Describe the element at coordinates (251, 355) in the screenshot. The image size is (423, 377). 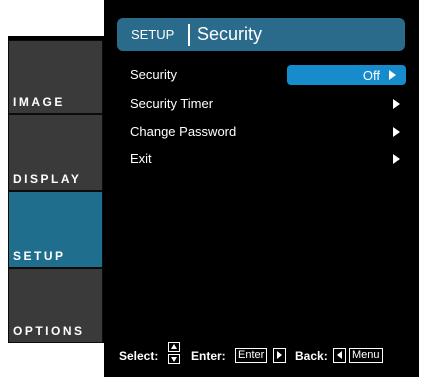
I see `enter-key: Enter` at that location.